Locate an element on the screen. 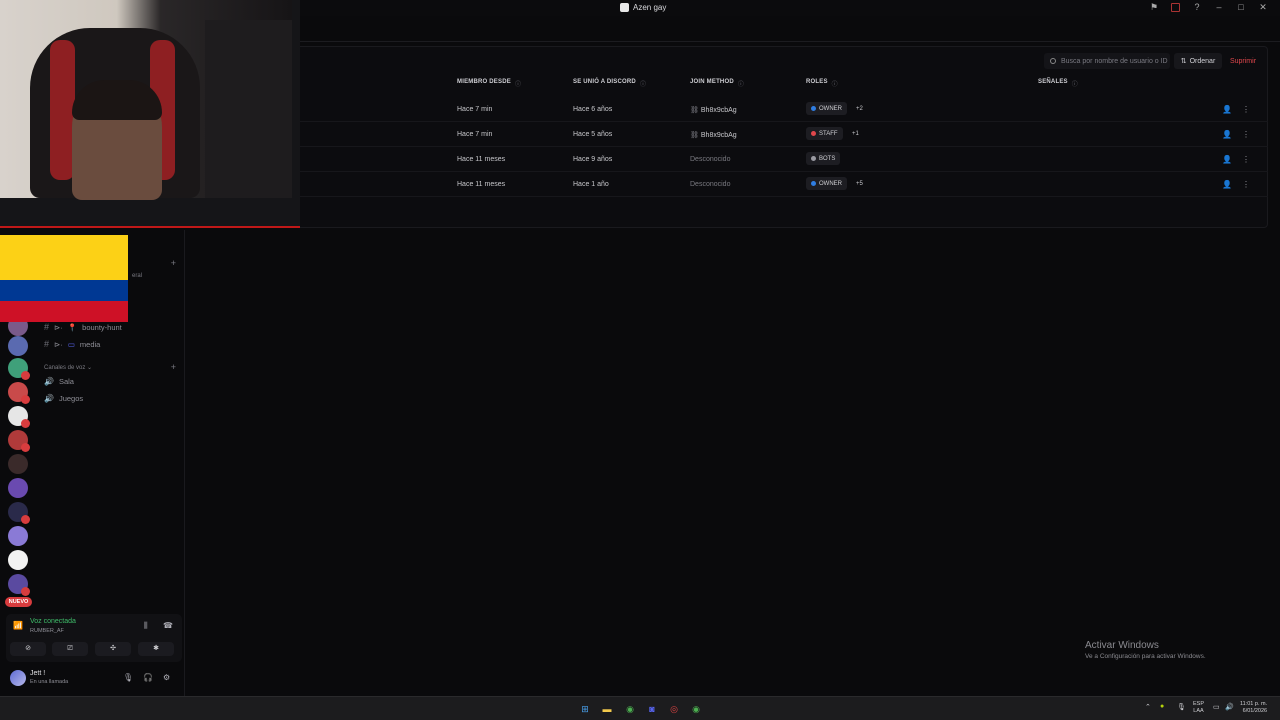 The height and width of the screenshot is (720, 1280). user-panel: Jett ! En una llamada 🎙 🎧 ⚙ is located at coordinates (94, 678).